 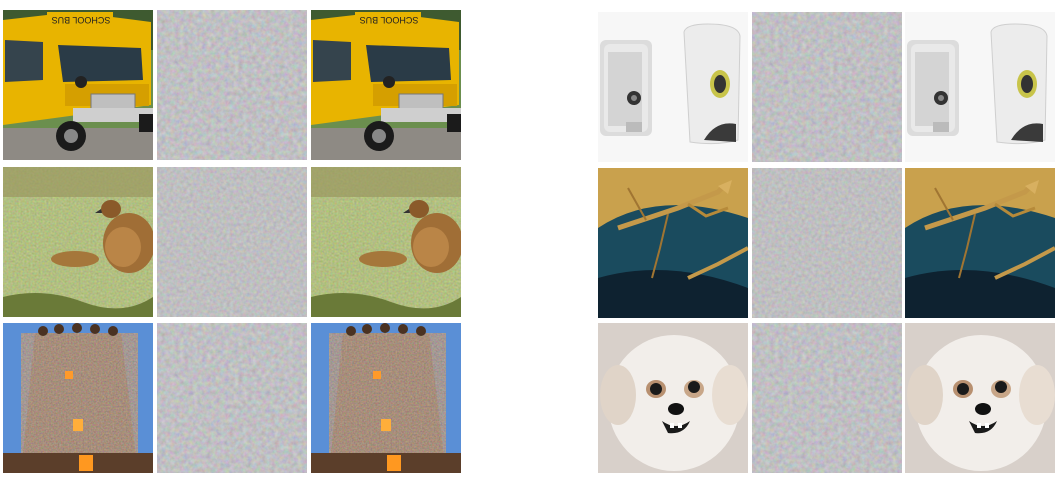 What do you see at coordinates (673, 243) in the screenshot?
I see `mantis-original` at bounding box center [673, 243].